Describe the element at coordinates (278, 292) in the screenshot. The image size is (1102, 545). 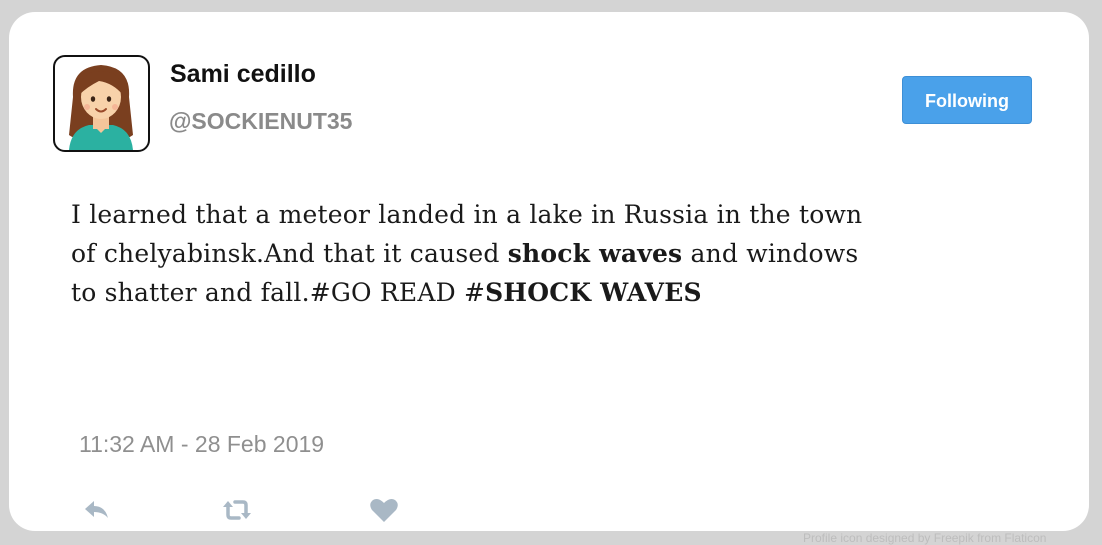
I see `tweet-line-3-text-a: to shatter and fall.#GO READ #` at that location.